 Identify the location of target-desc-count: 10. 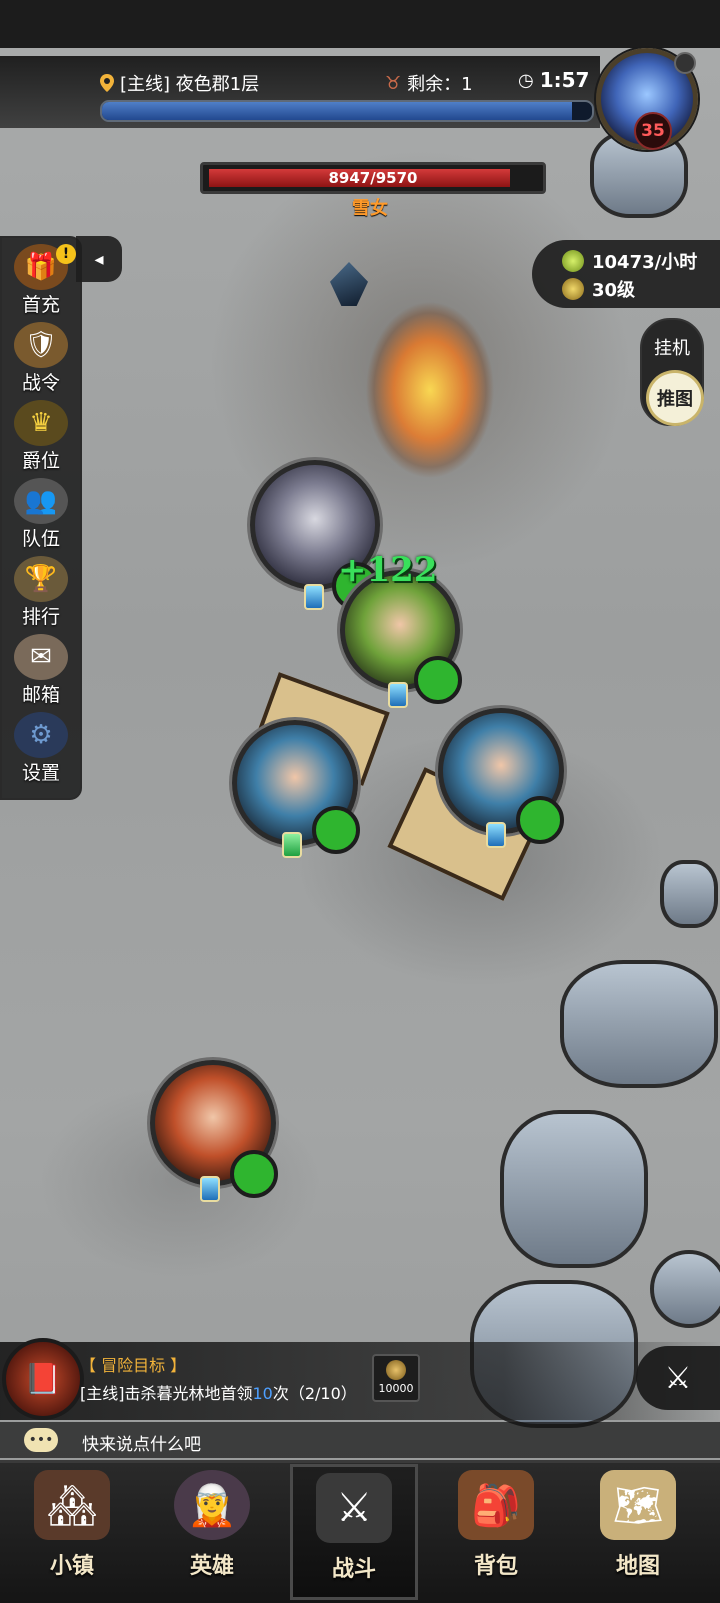
(262, 1393).